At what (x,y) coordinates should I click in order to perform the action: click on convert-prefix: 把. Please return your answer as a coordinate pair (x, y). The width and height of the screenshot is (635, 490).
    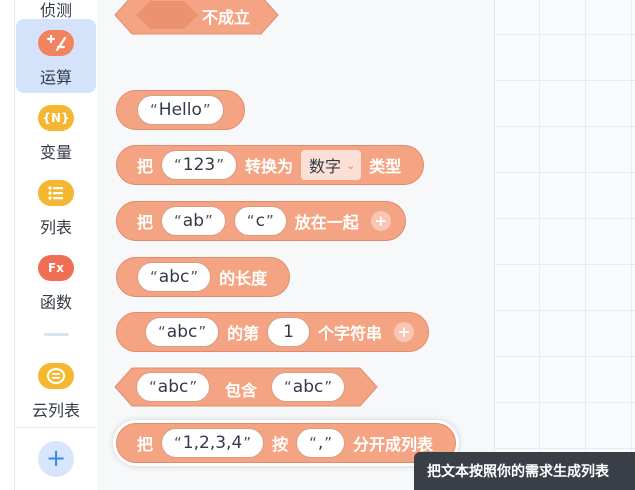
    Looking at the image, I should click on (145, 166).